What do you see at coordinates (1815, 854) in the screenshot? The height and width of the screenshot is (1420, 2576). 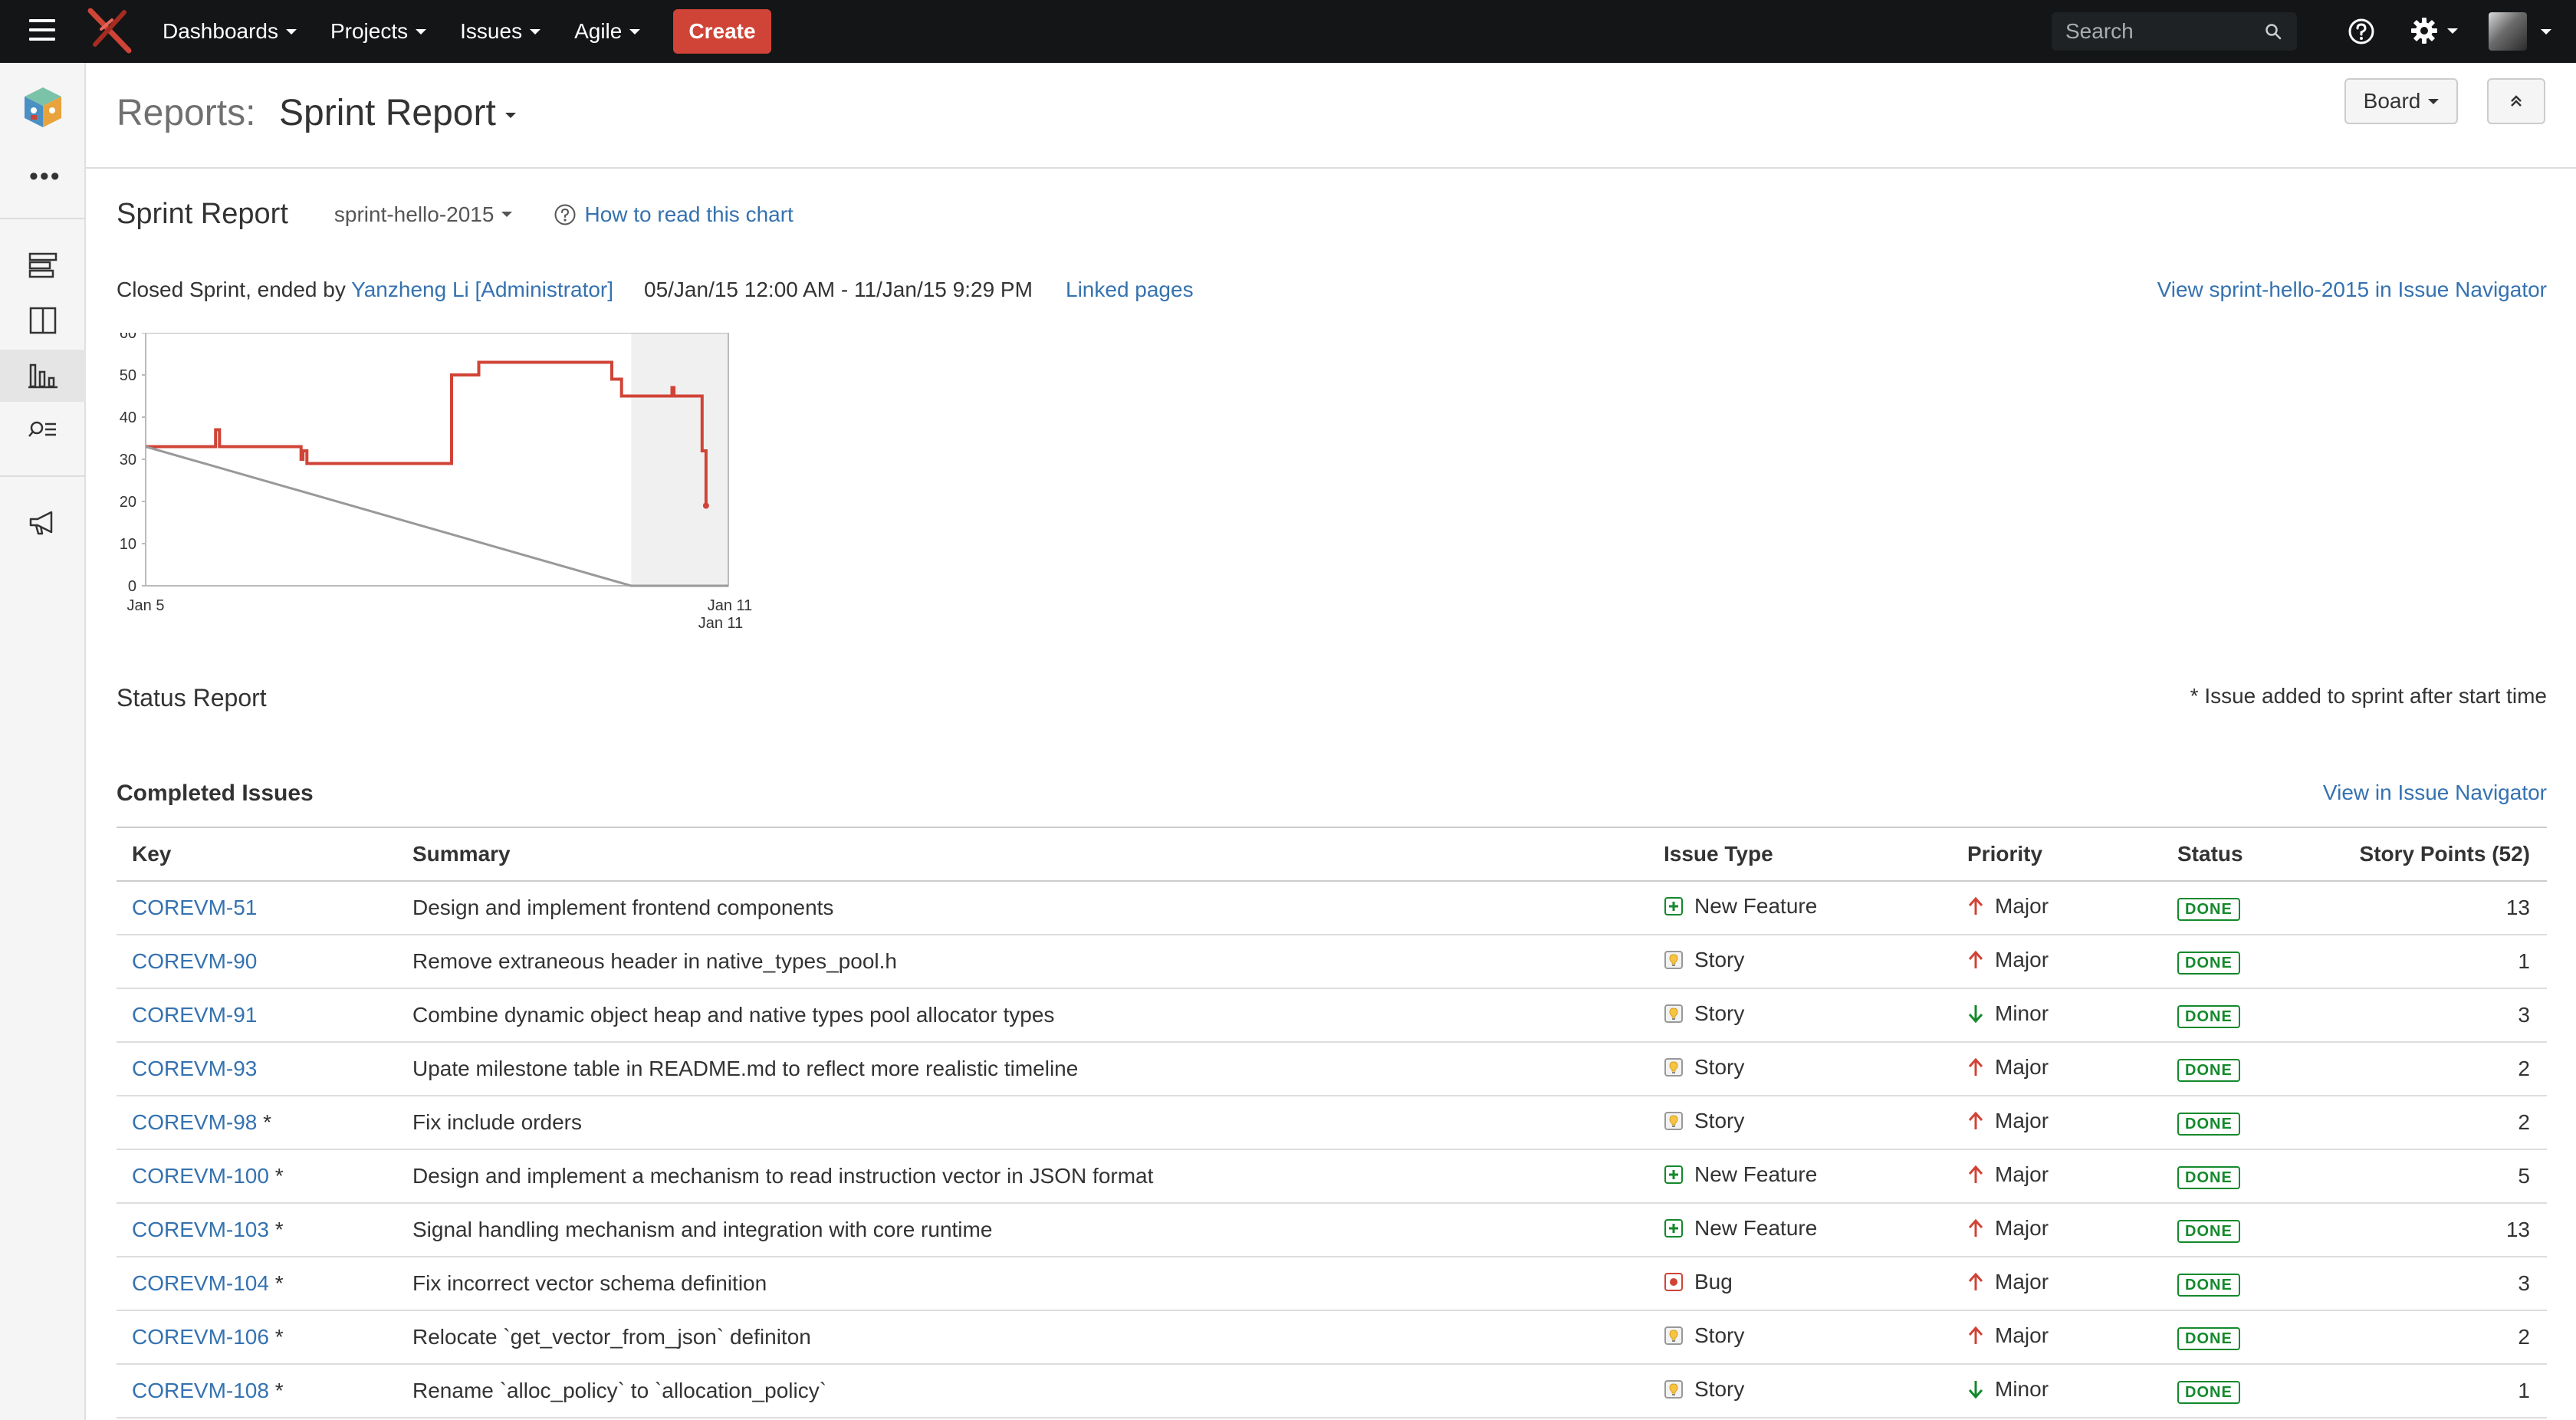 I see `column-header-issue-type: Issue Type` at bounding box center [1815, 854].